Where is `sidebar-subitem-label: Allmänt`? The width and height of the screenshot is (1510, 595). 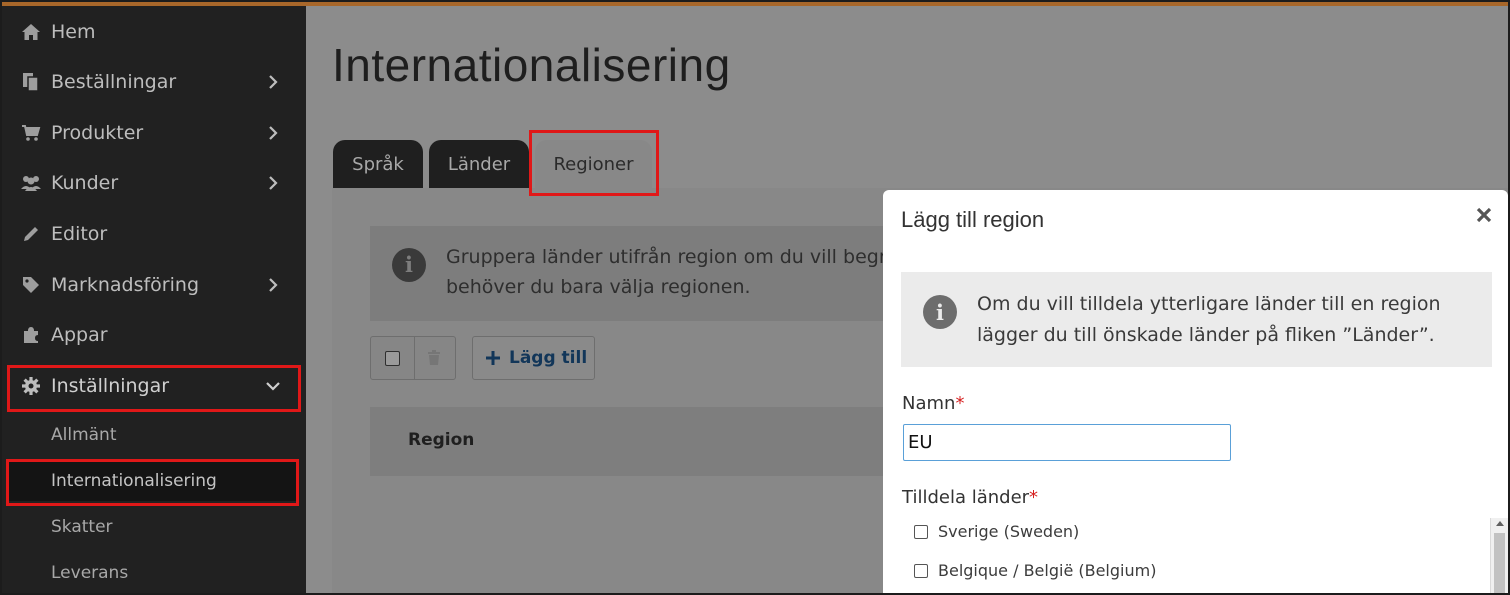 sidebar-subitem-label: Allmänt is located at coordinates (84, 435).